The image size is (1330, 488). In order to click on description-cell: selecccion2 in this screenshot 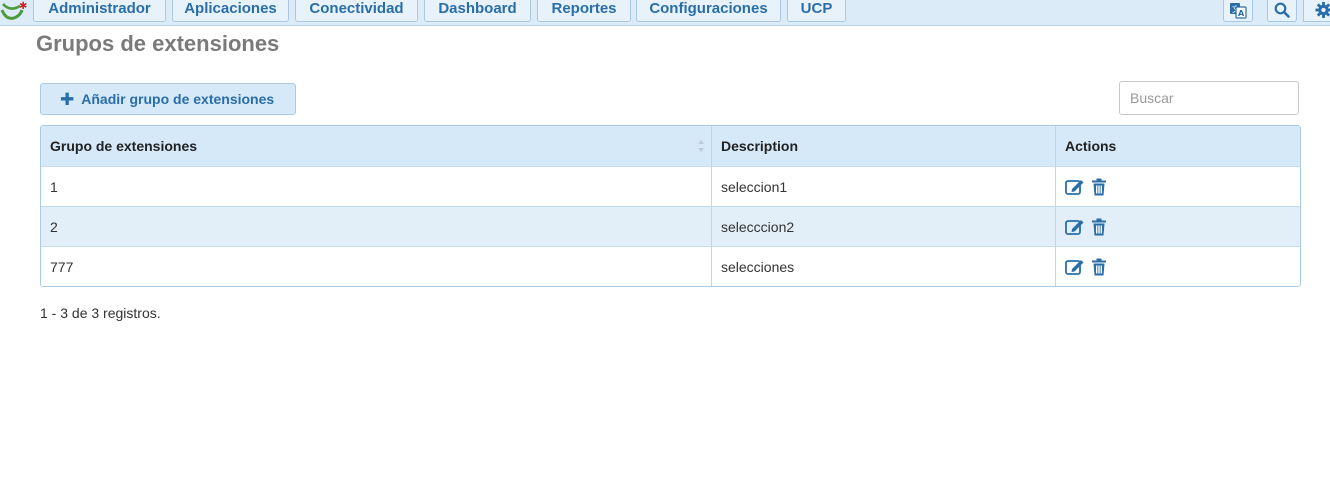, I will do `click(884, 226)`.